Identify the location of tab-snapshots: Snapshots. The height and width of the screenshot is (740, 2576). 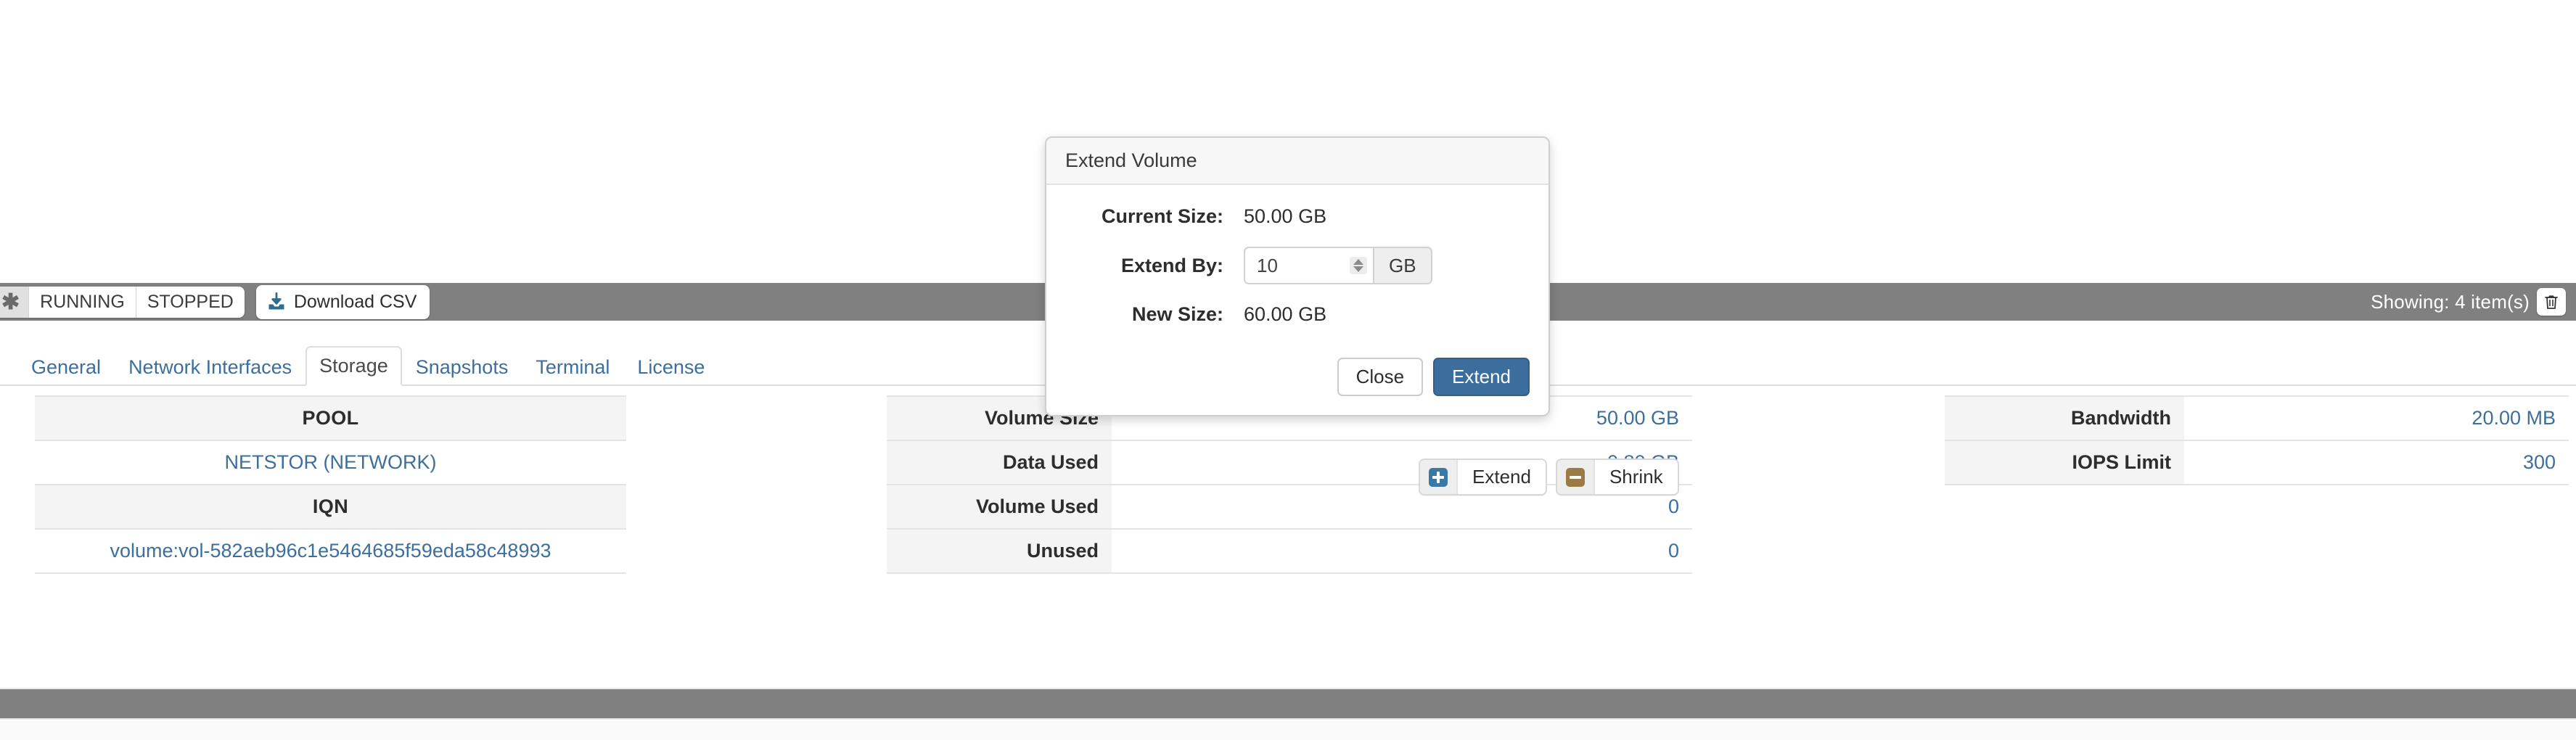
(462, 367).